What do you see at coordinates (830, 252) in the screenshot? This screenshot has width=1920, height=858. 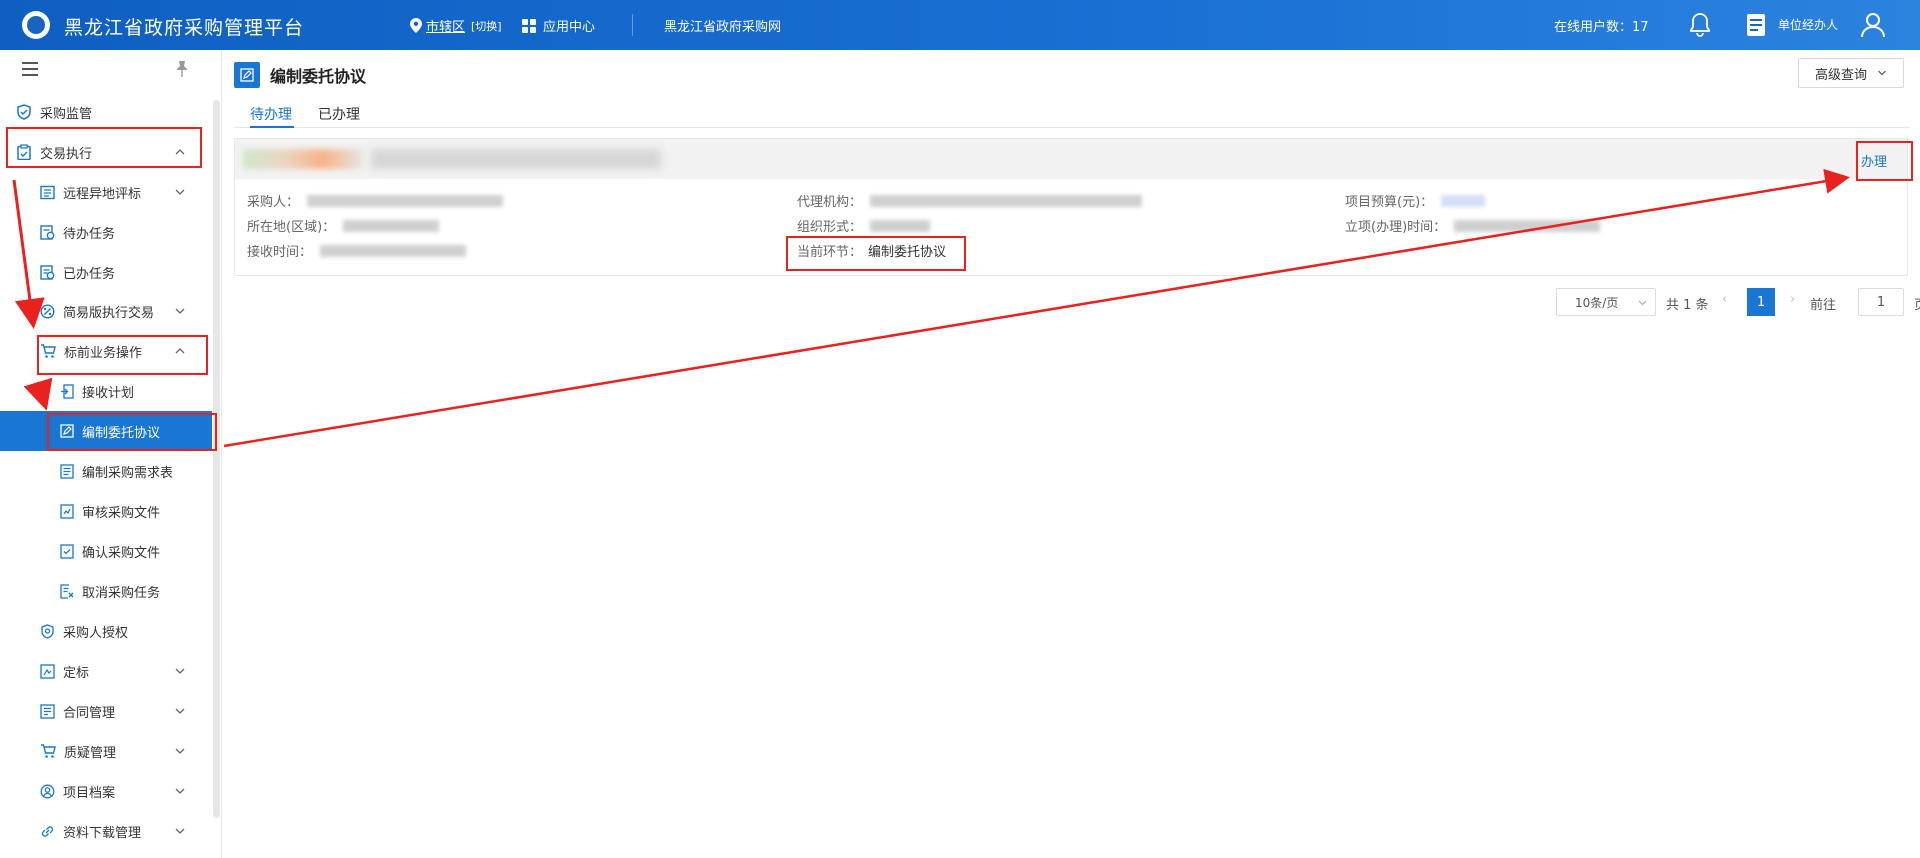 I see `current-step-label: 当前环节：` at bounding box center [830, 252].